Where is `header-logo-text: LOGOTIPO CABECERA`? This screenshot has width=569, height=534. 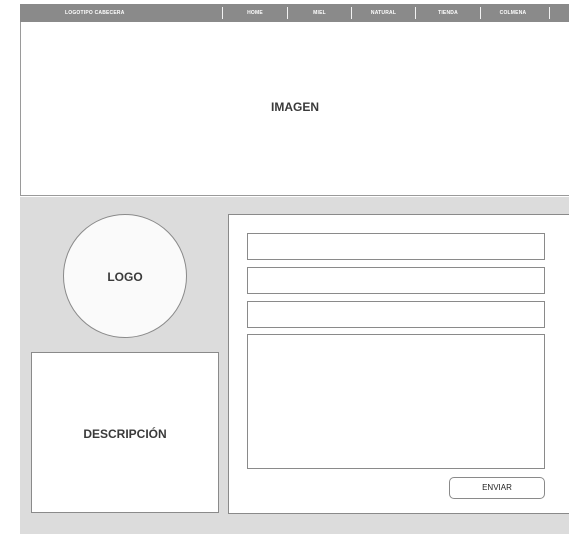
header-logo-text: LOGOTIPO CABECERA is located at coordinates (95, 13).